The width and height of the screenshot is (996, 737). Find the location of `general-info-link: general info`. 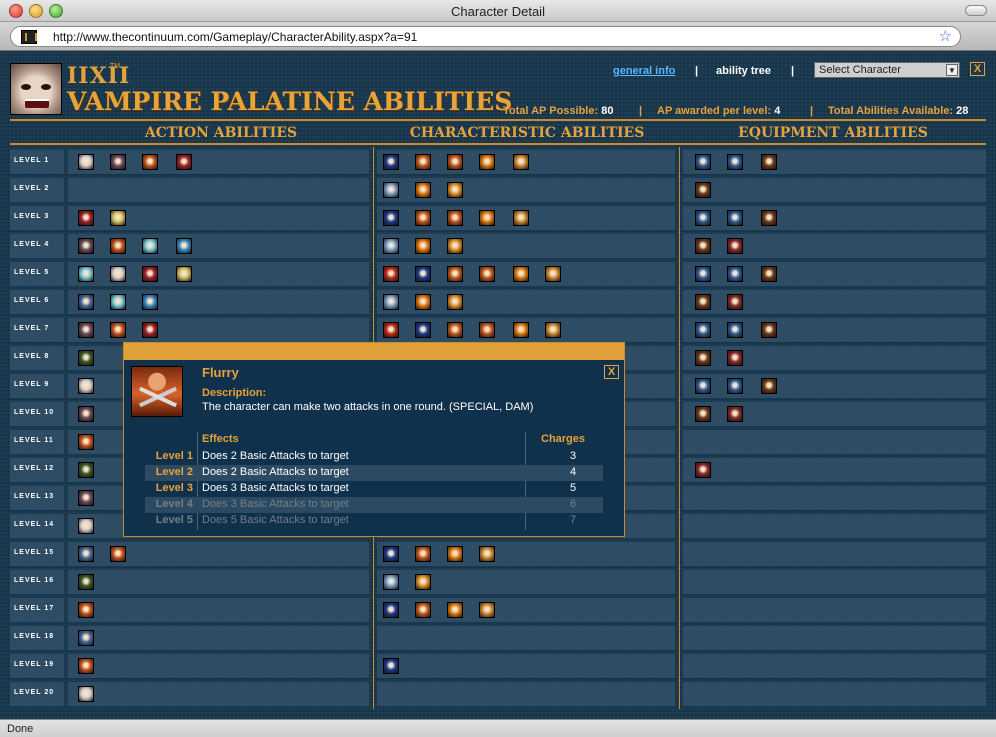

general-info-link: general info is located at coordinates (644, 71).